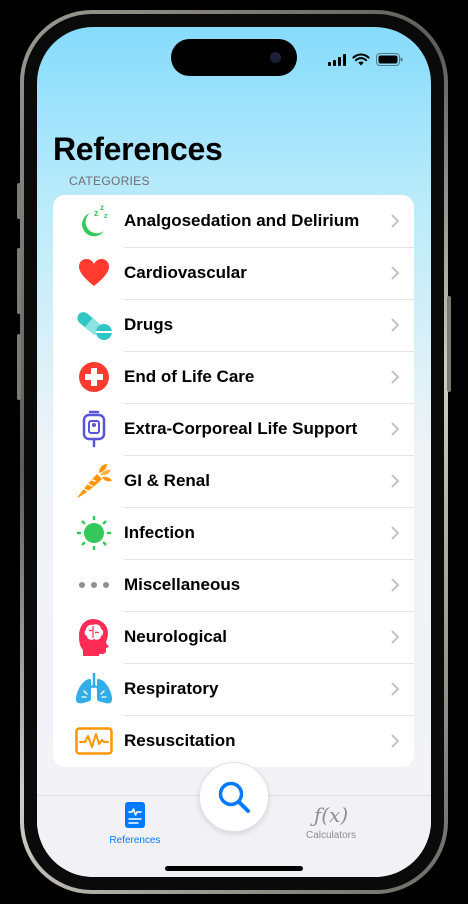 This screenshot has width=468, height=904. I want to click on category-label: Drugs, so click(149, 324).